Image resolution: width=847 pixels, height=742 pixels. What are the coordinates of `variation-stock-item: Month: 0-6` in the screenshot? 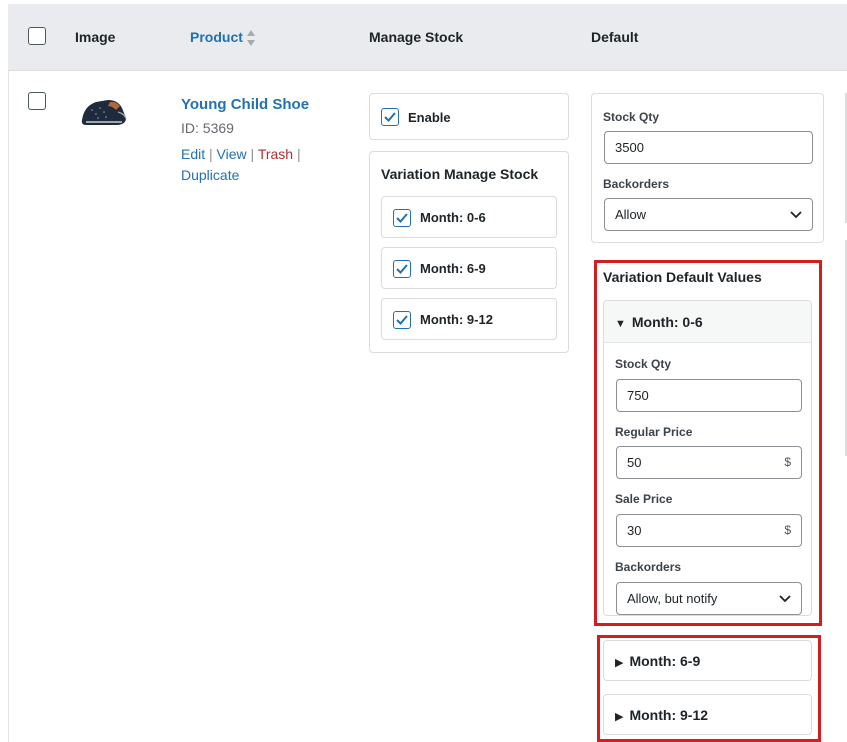 It's located at (469, 217).